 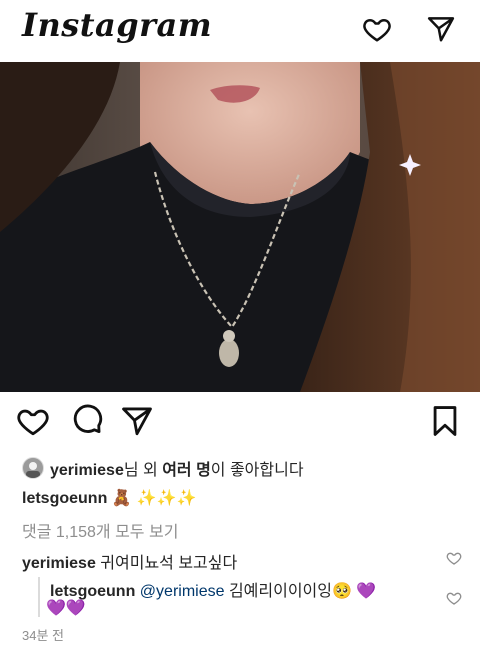 What do you see at coordinates (454, 598) in the screenshot?
I see `reply-like-icon` at bounding box center [454, 598].